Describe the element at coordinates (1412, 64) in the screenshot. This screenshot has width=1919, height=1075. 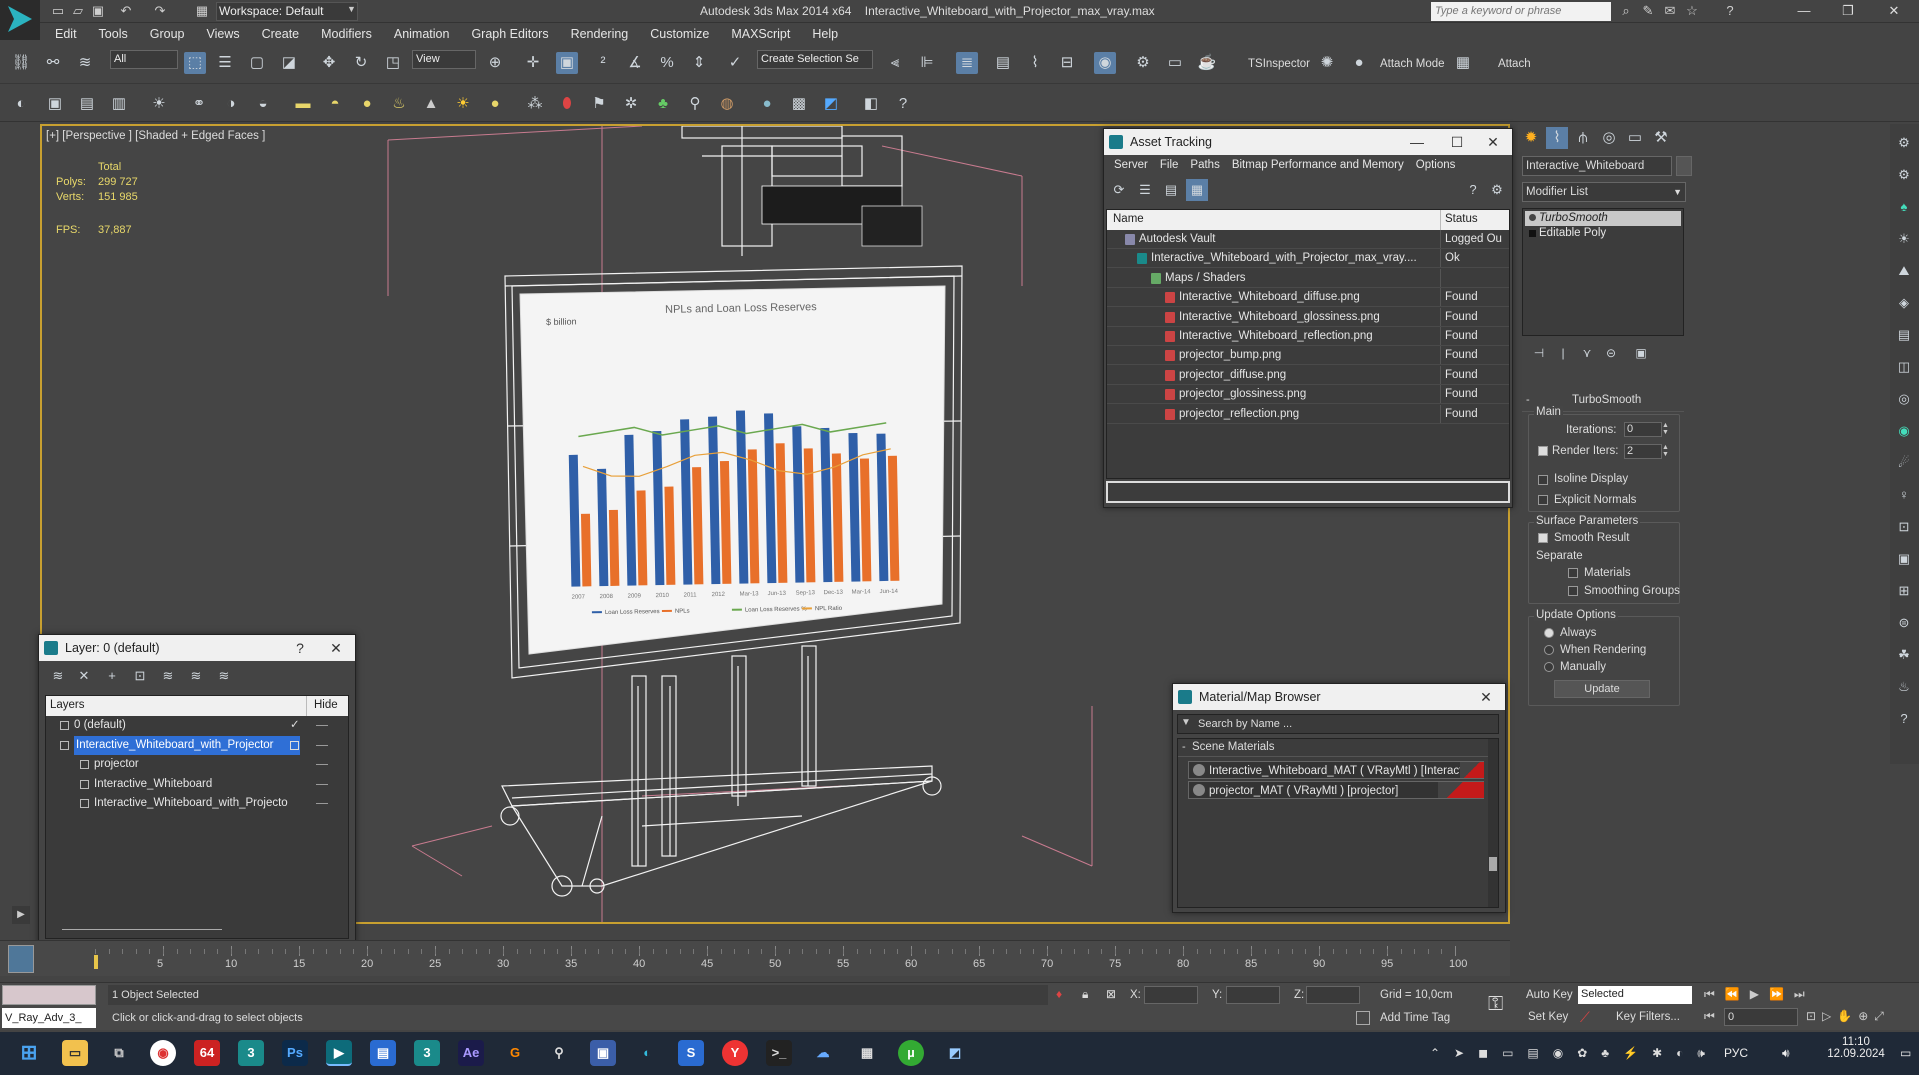
I see `attach-mode-label: Attach Mode` at that location.